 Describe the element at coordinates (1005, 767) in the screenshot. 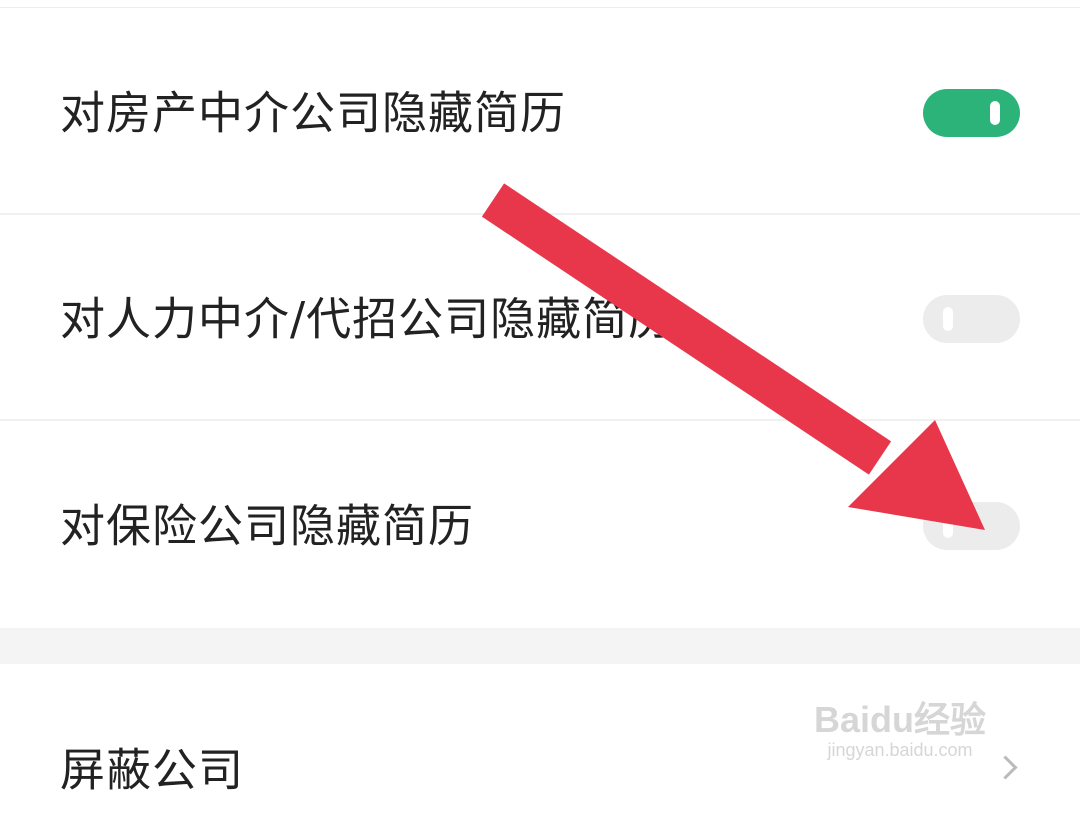

I see `chevron-right-icon` at that location.